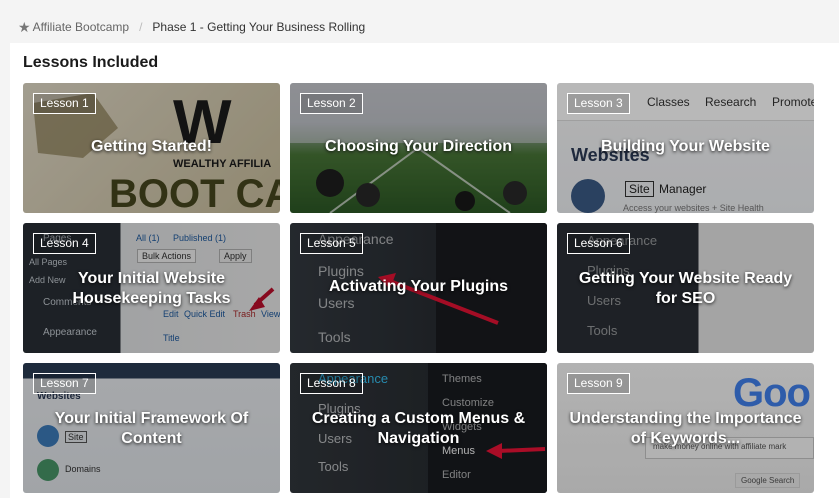  I want to click on lesson-title: Getting Your Website Ready for SEO, so click(685, 288).